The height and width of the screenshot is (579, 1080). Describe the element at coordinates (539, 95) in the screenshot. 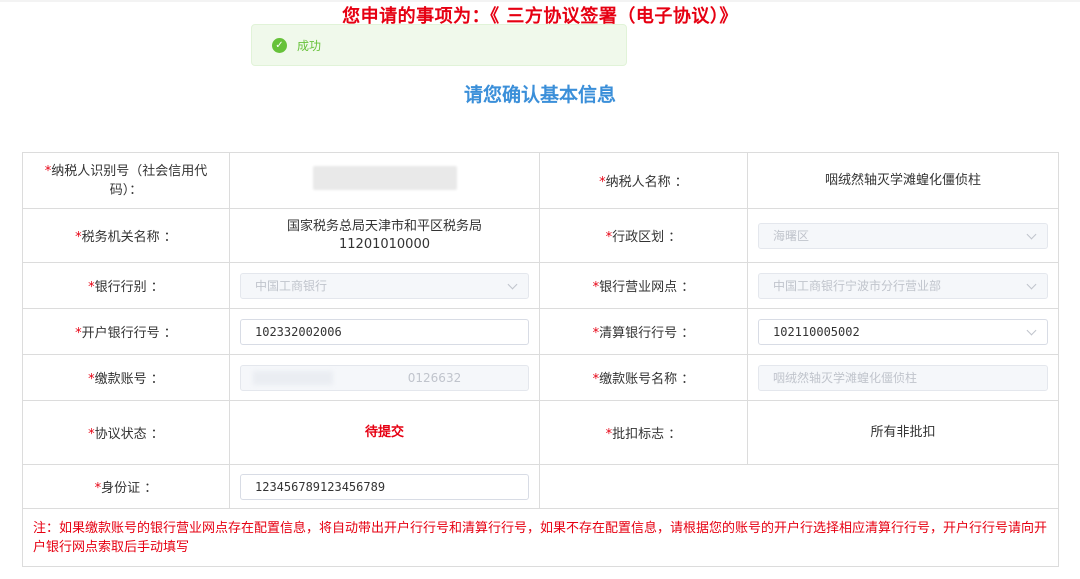

I see `confirm-heading: 请您确认基本信息` at that location.